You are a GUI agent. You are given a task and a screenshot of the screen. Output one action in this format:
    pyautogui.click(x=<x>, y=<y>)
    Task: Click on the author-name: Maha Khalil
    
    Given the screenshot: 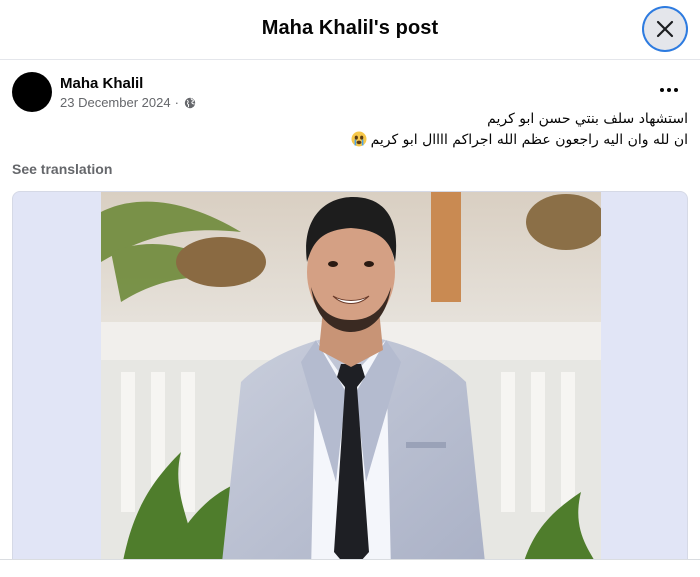 What is the action you would take?
    pyautogui.click(x=101, y=83)
    